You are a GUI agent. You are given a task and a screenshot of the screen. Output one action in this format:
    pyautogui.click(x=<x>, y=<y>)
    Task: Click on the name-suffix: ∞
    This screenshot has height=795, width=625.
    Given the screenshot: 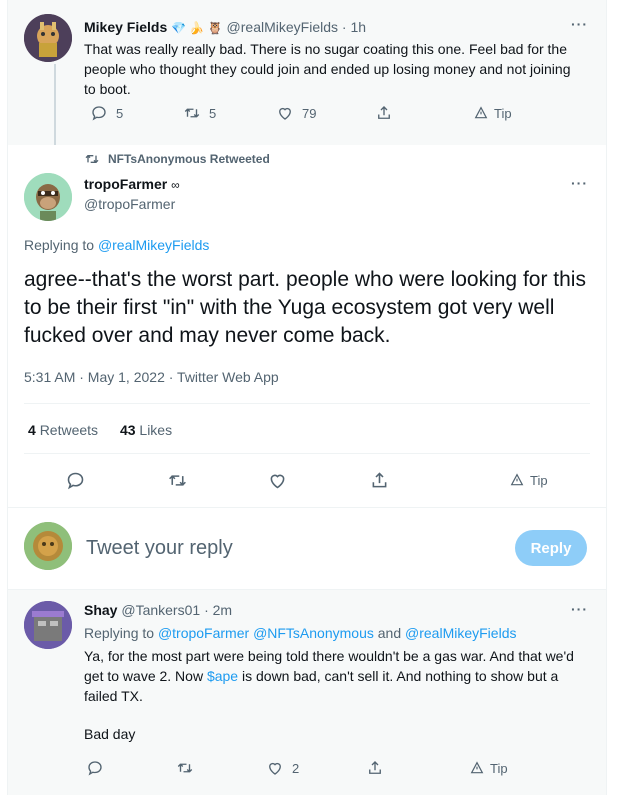 What is the action you would take?
    pyautogui.click(x=175, y=185)
    